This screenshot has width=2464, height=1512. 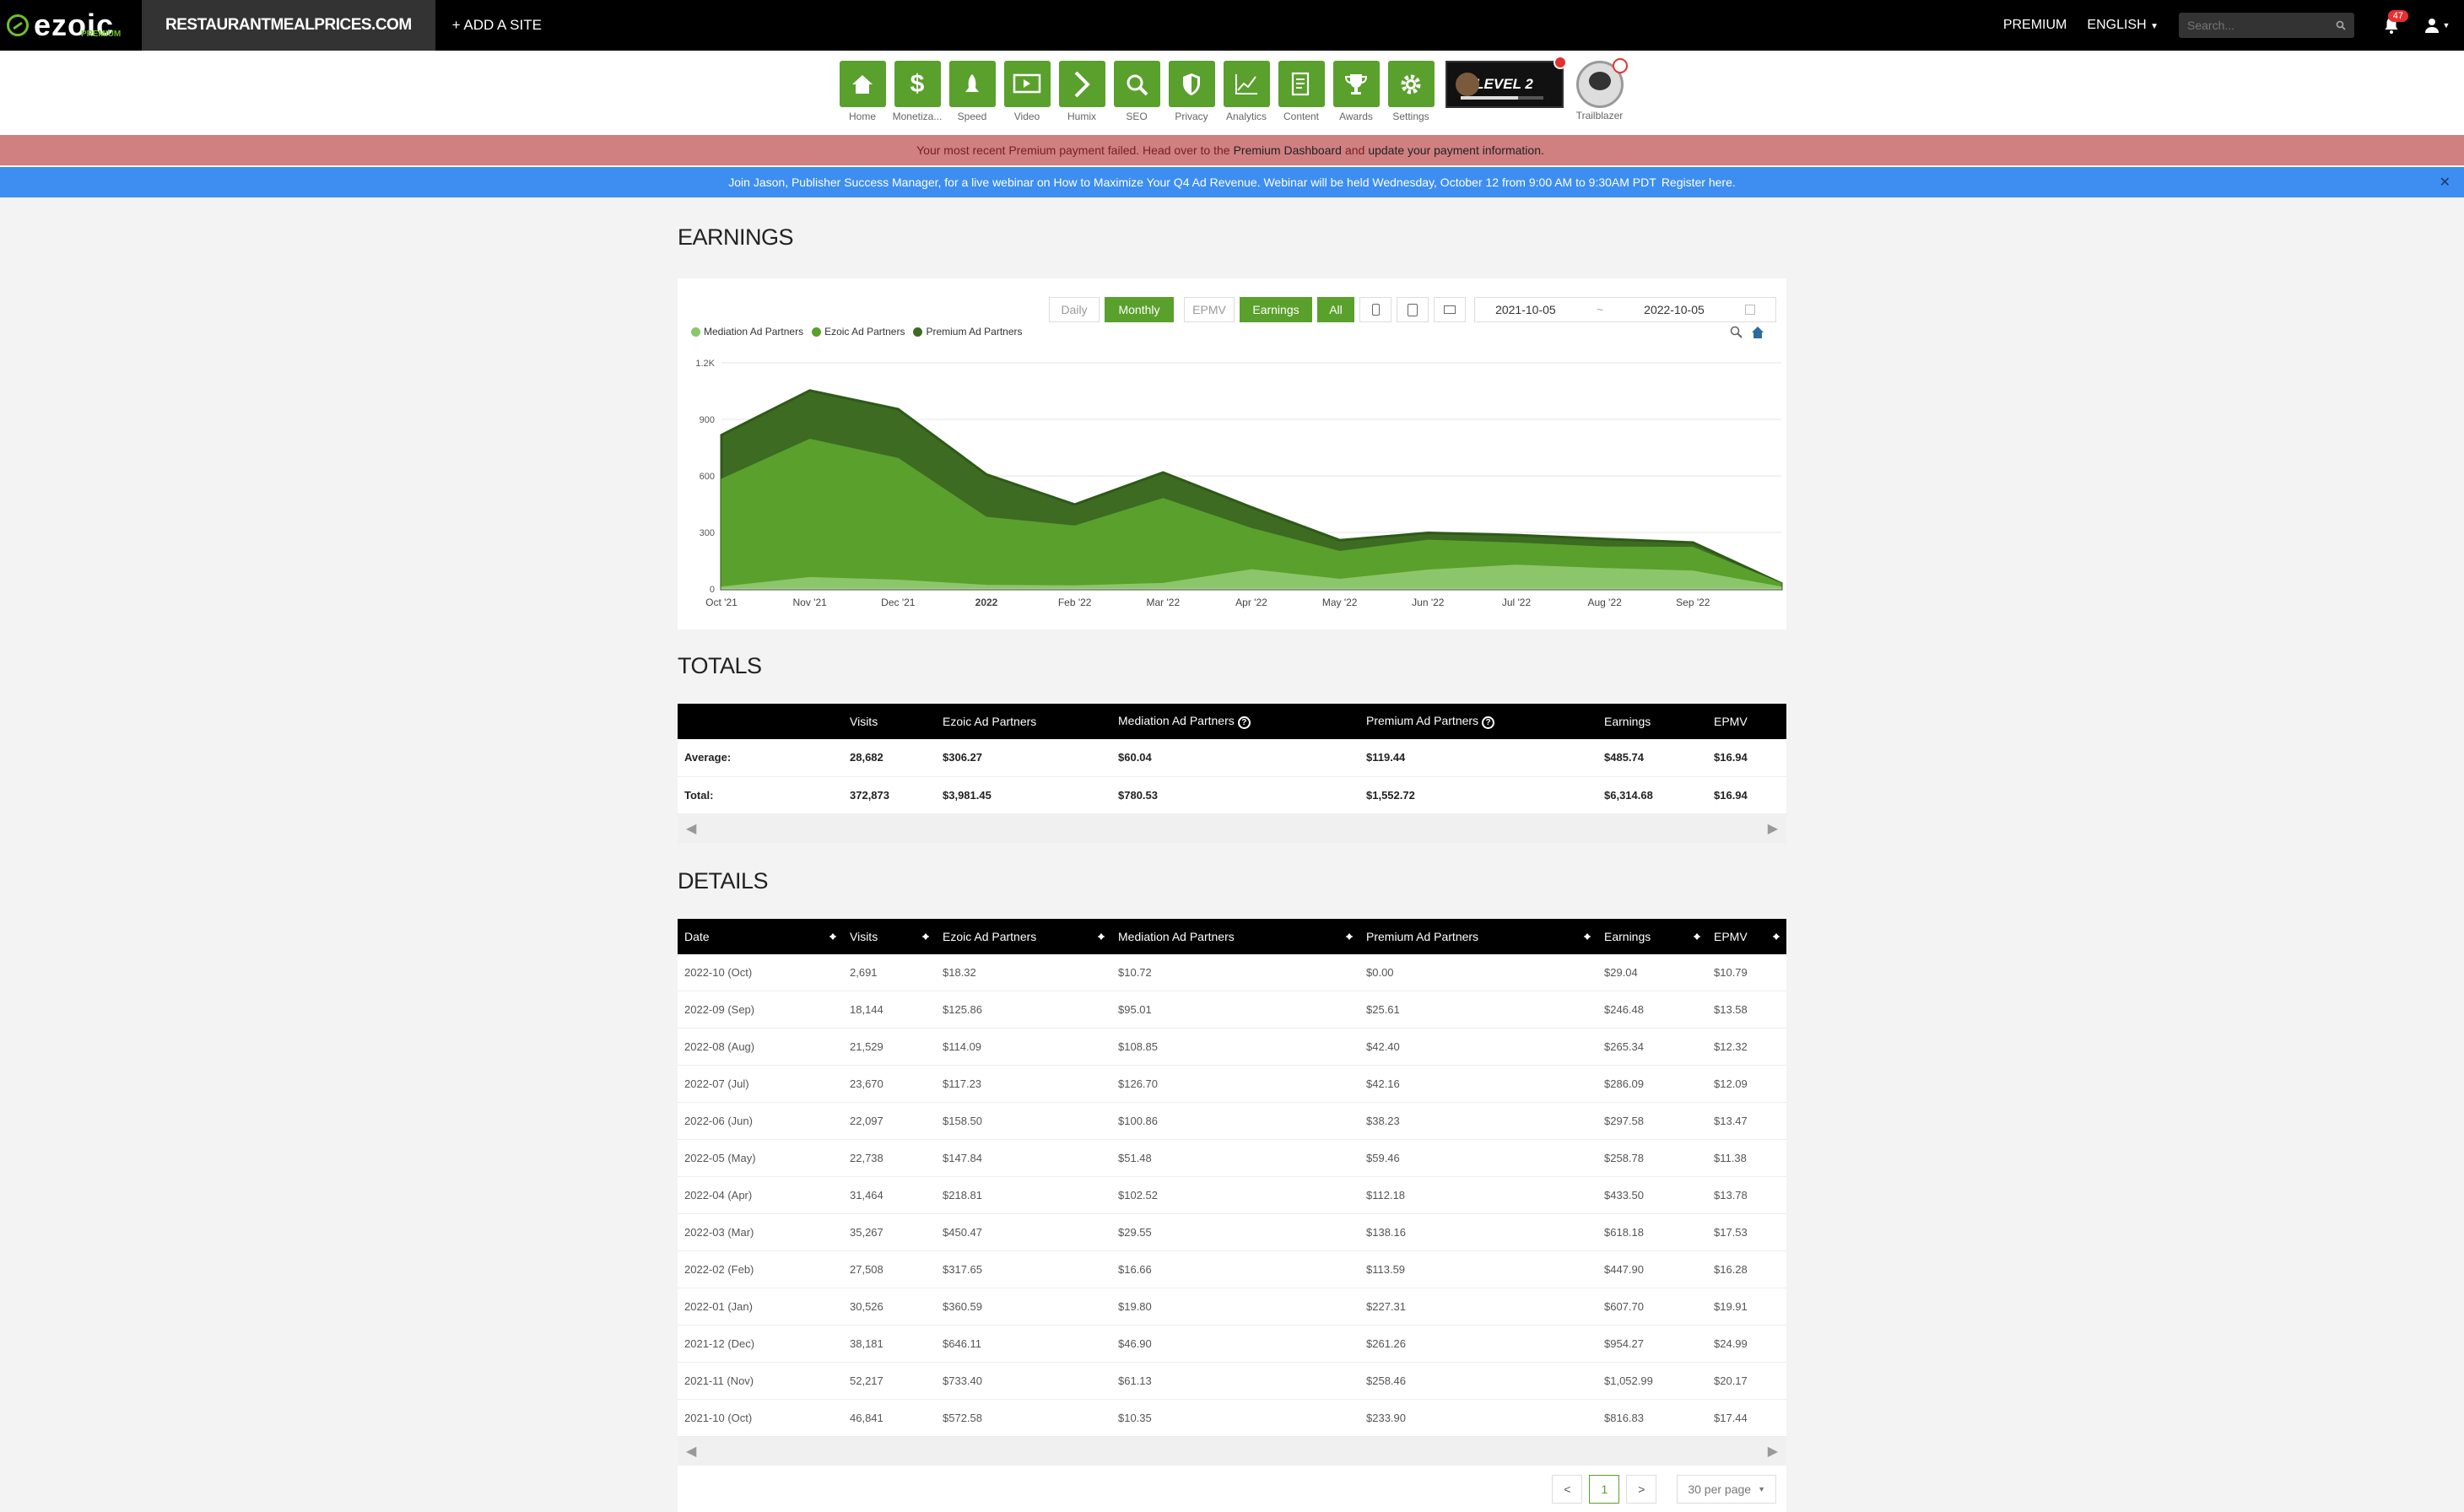 I want to click on table-cell: $158.50, so click(x=1023, y=1121).